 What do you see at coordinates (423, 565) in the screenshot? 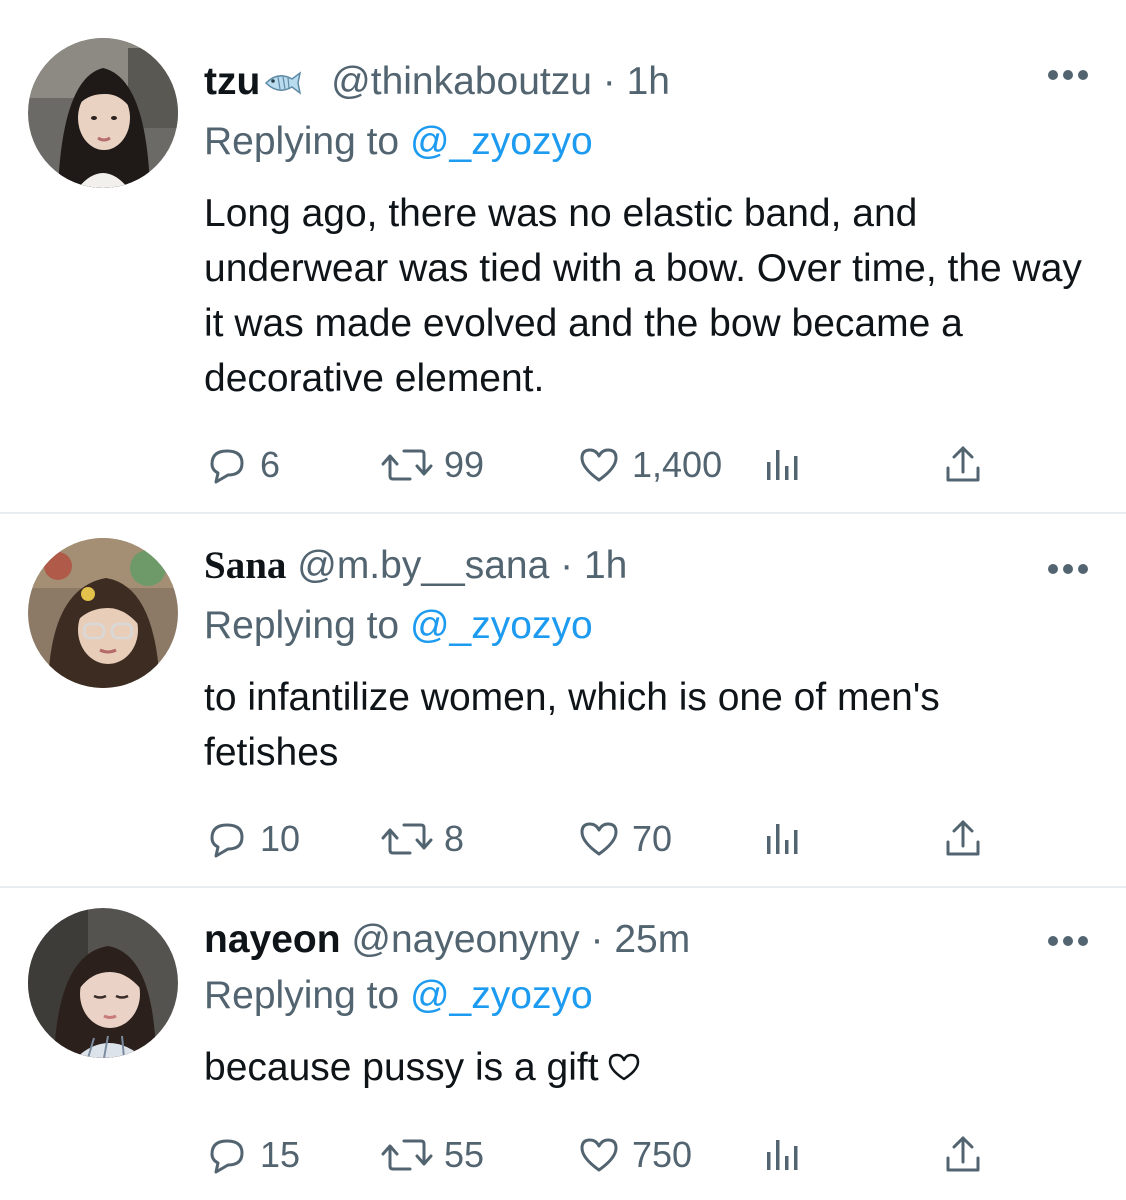
I see `user-handle: @m.by__sana` at bounding box center [423, 565].